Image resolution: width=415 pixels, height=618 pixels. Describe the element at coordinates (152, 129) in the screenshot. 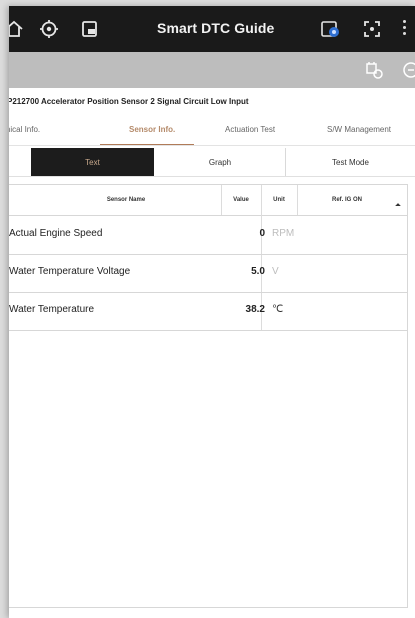

I see `tab-sensor-info: Sensor Info.` at that location.